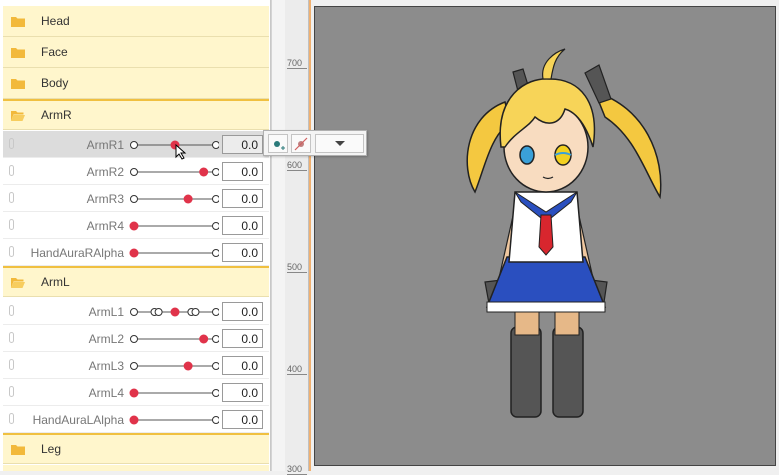 This screenshot has width=779, height=475. What do you see at coordinates (55, 21) in the screenshot?
I see `group-label: Head` at bounding box center [55, 21].